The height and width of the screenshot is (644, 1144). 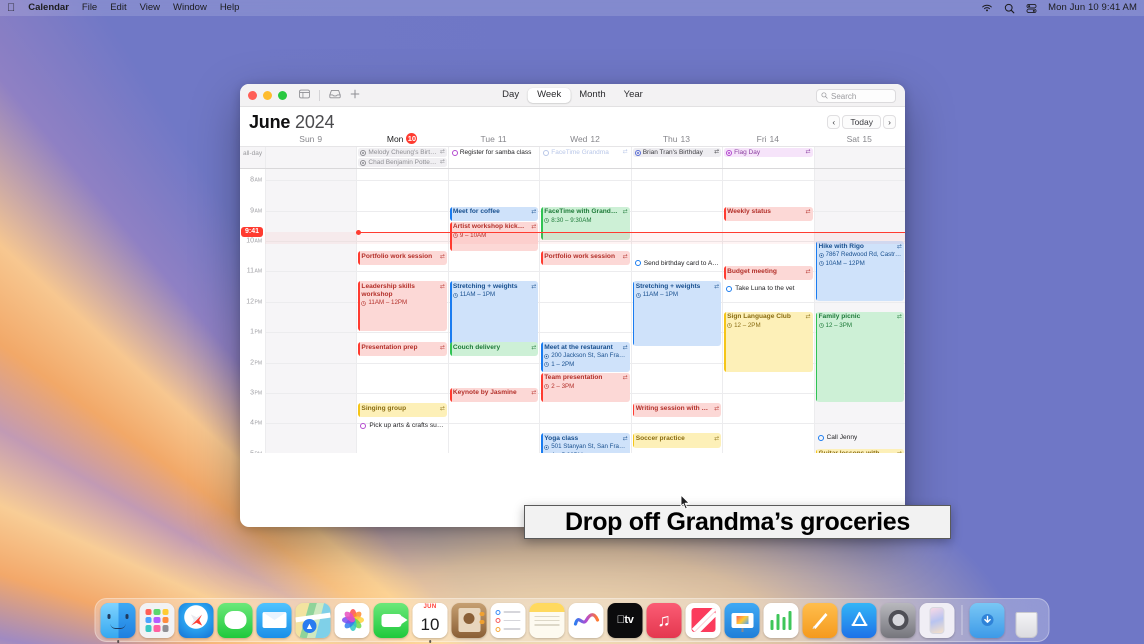 I want to click on calendar-event: Team presentation 2 – 3PM ⇄, so click(x=585, y=387).